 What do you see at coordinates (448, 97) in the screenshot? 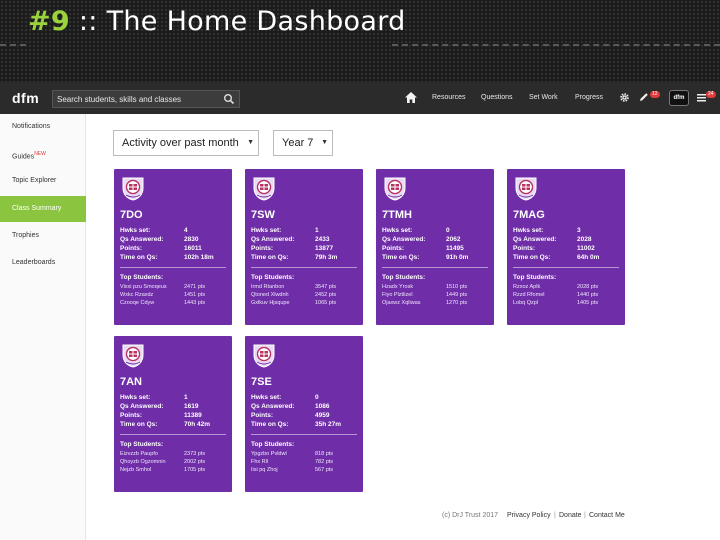
I see `nav-resources: Resources` at bounding box center [448, 97].